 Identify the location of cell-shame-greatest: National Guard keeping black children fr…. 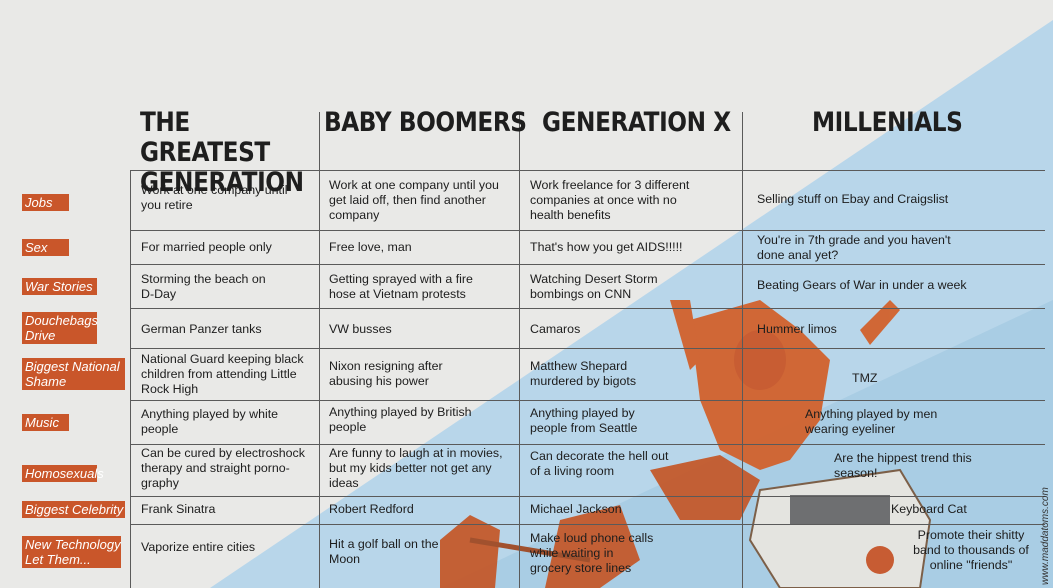
(222, 374).